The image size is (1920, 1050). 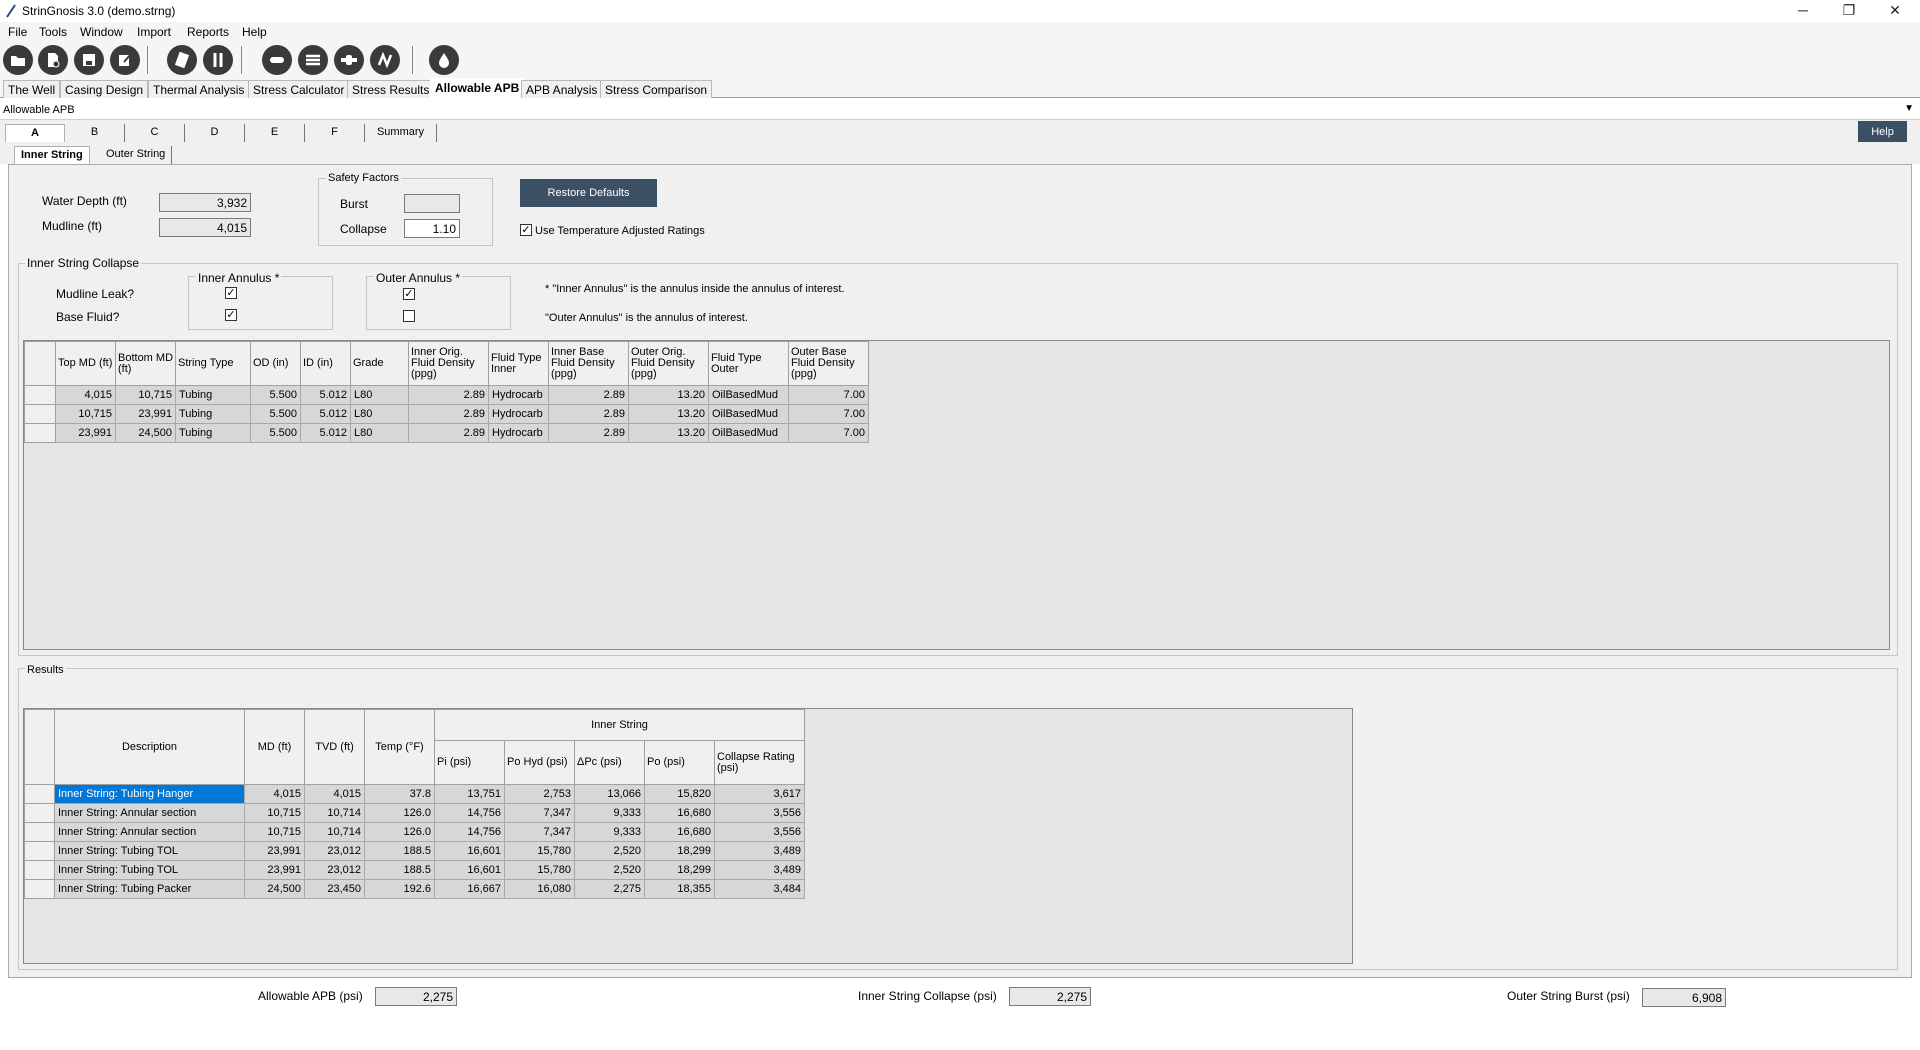 I want to click on table-cell: 13.20, so click(x=668, y=395).